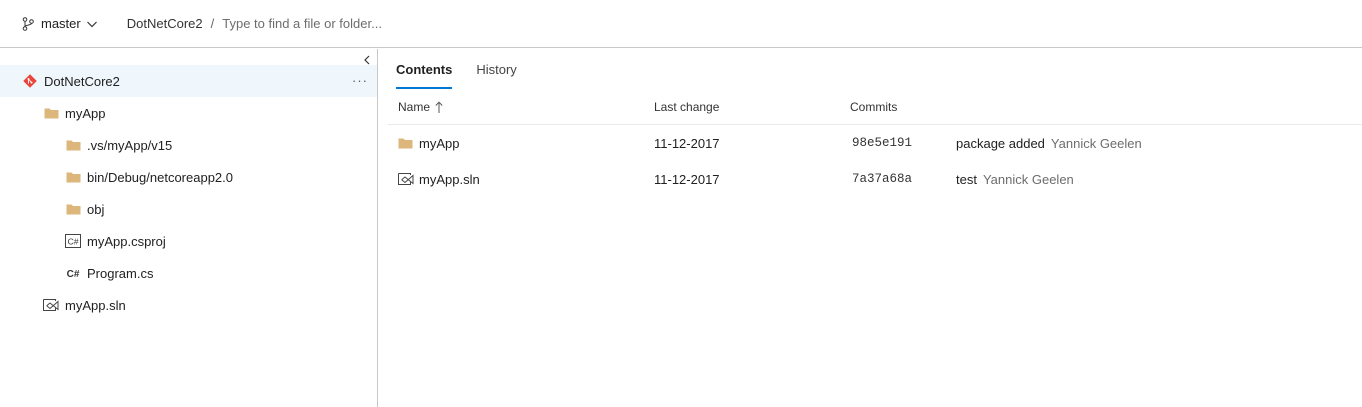 The height and width of the screenshot is (407, 1362). What do you see at coordinates (424, 69) in the screenshot?
I see `tab-contents: Contents` at bounding box center [424, 69].